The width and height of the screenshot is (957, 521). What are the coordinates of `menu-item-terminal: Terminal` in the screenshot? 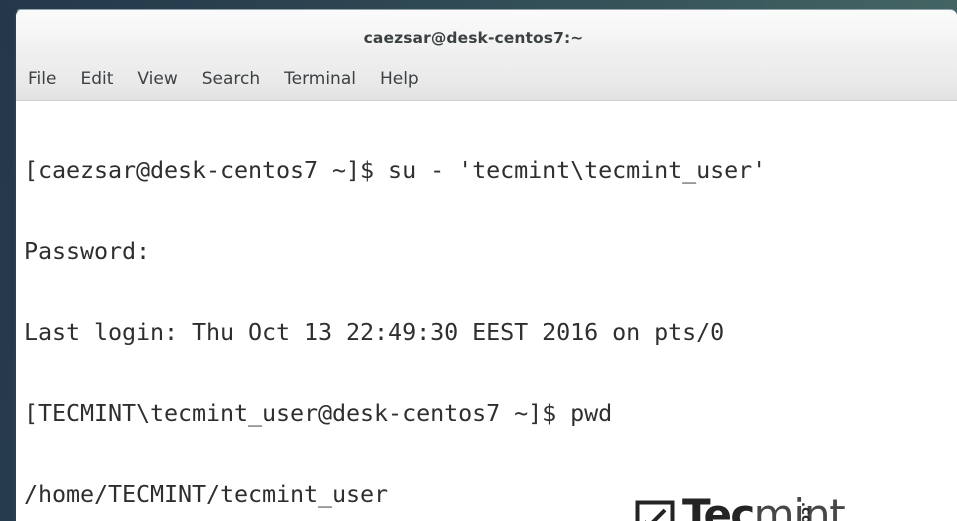 It's located at (320, 79).